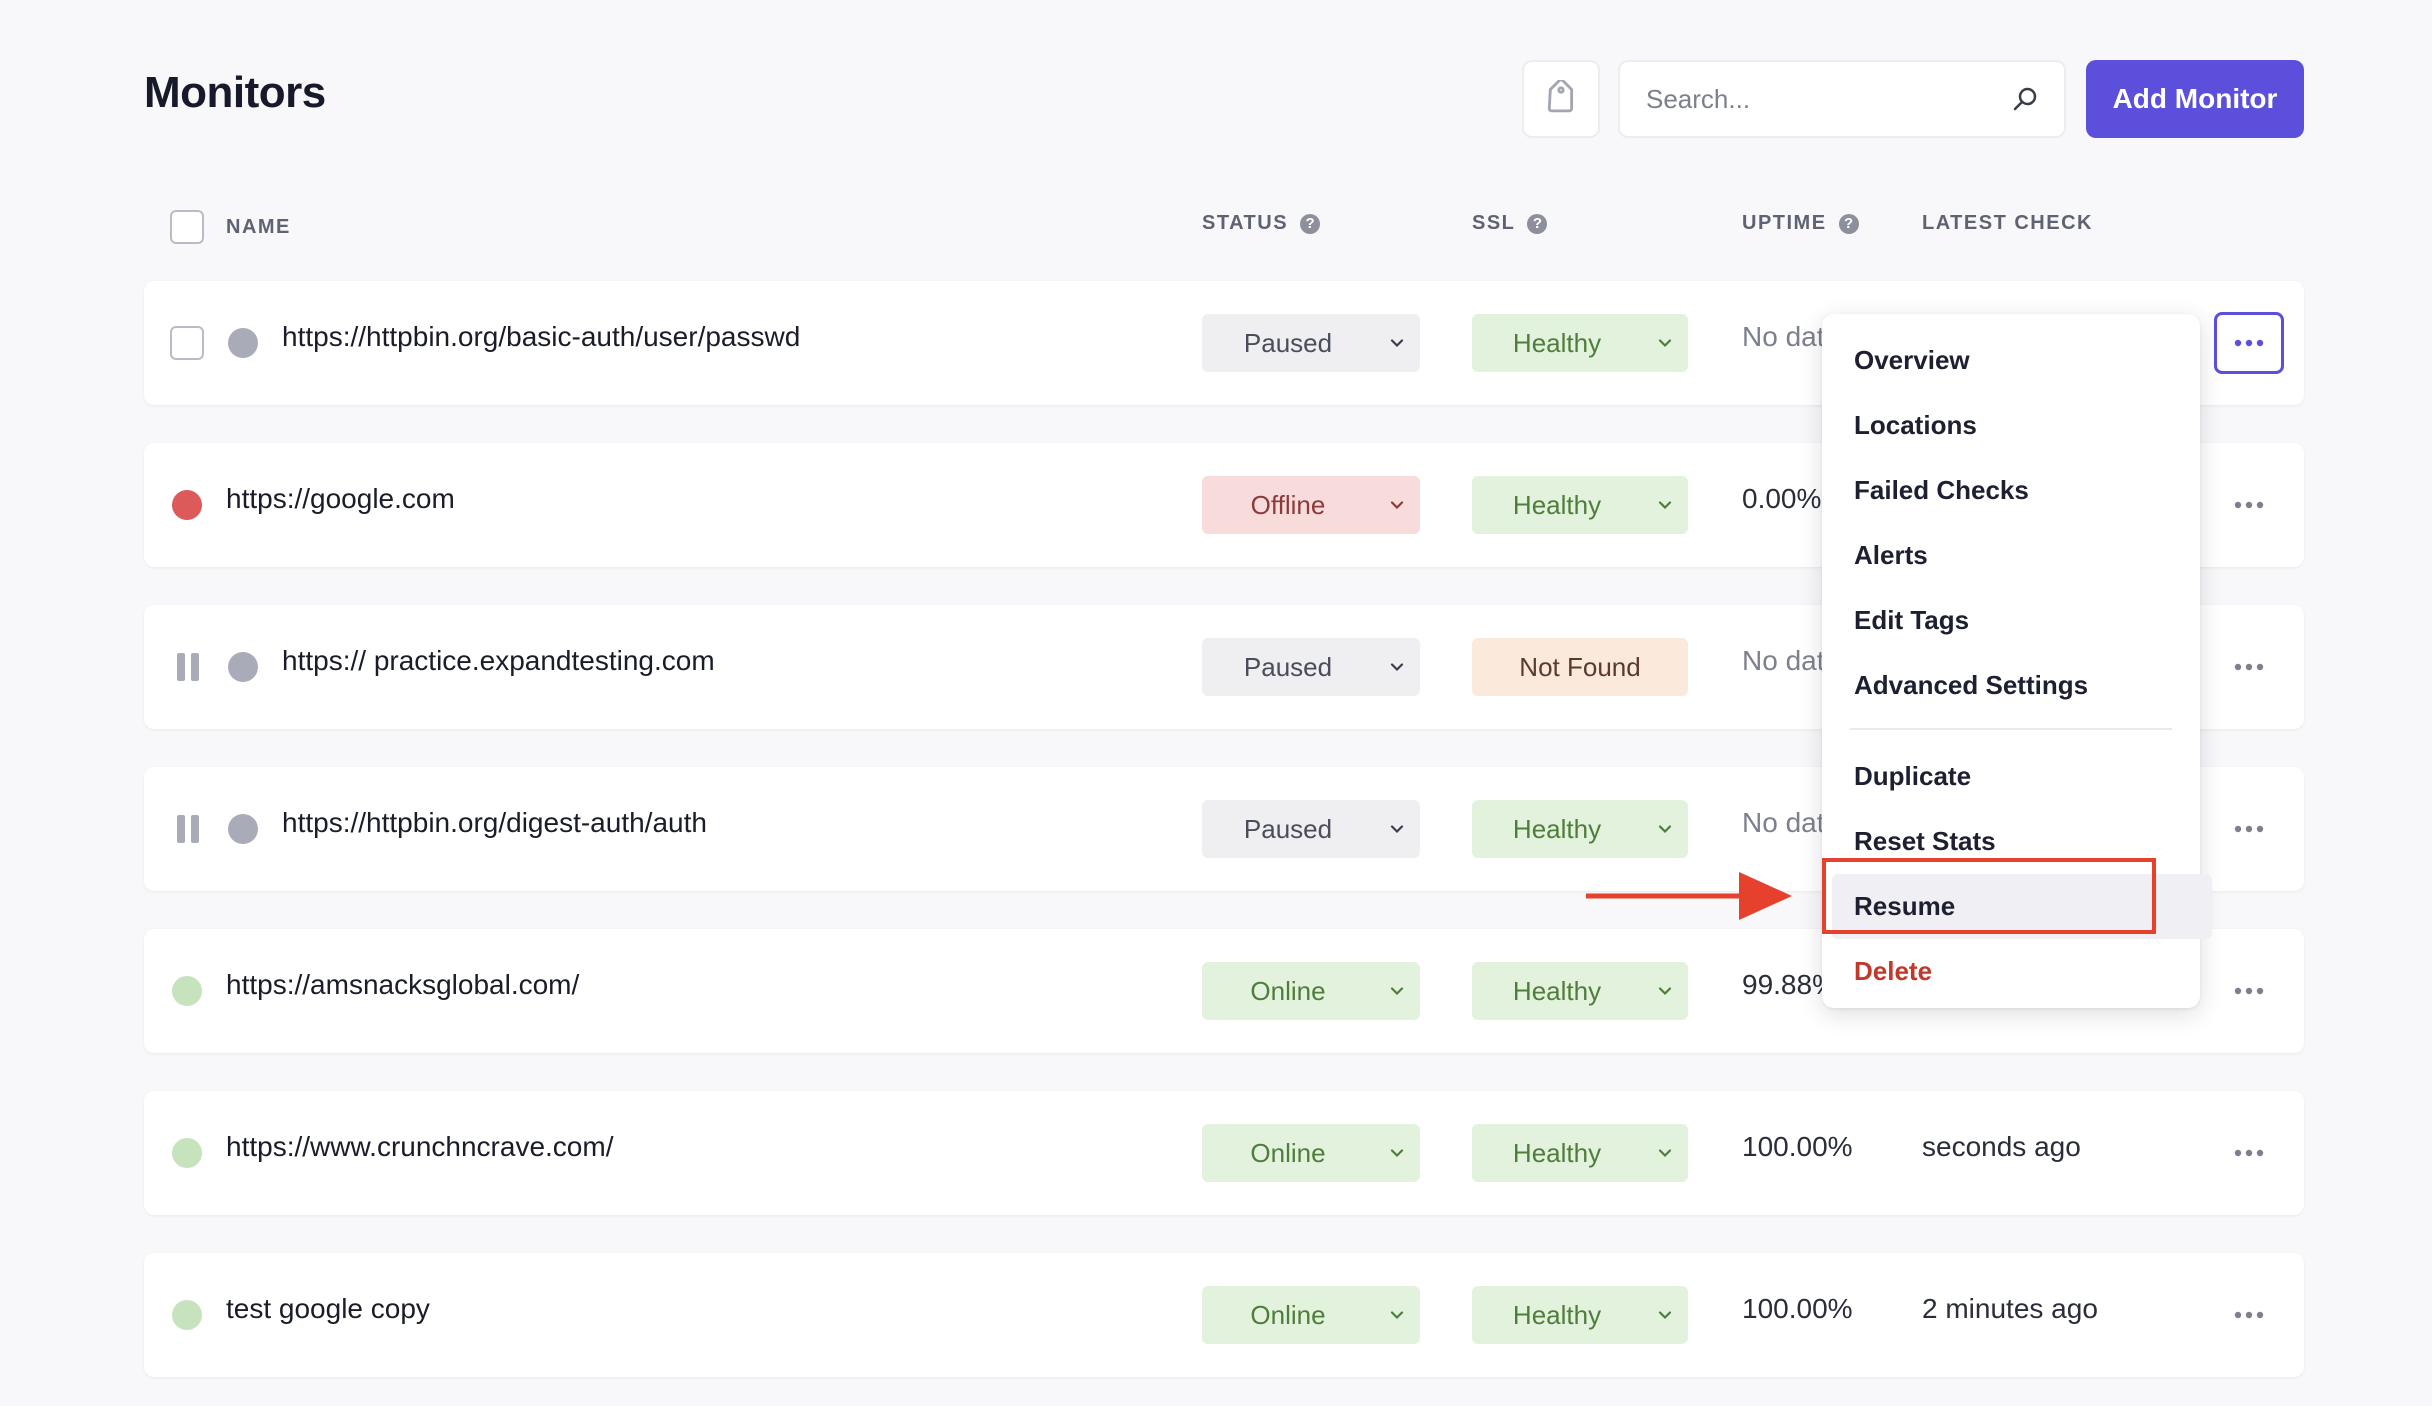  Describe the element at coordinates (187, 227) in the screenshot. I see `select-all-checkbox` at that location.